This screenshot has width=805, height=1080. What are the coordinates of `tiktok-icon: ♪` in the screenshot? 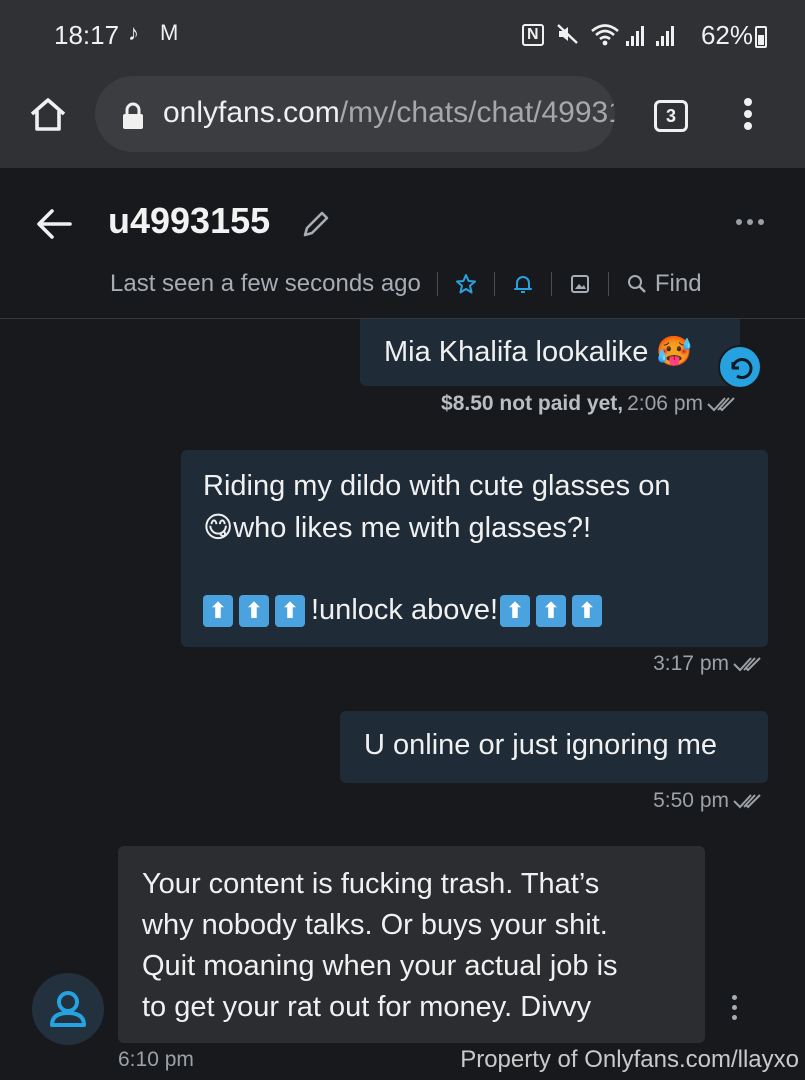 It's located at (133, 32).